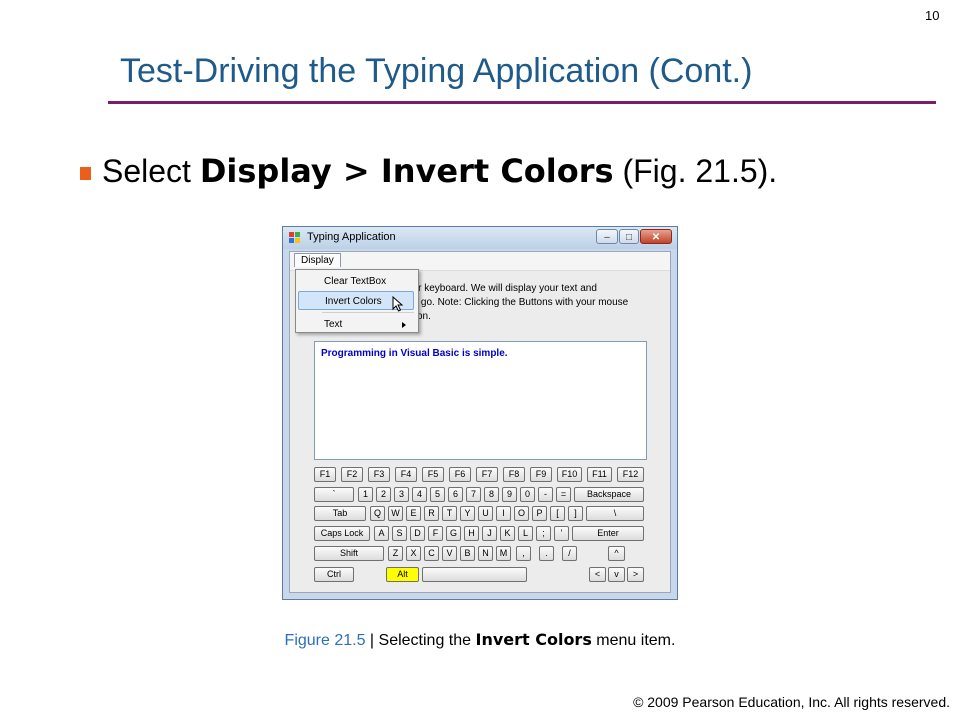 The width and height of the screenshot is (960, 720). Describe the element at coordinates (356, 324) in the screenshot. I see `menu-item-text: Text` at that location.